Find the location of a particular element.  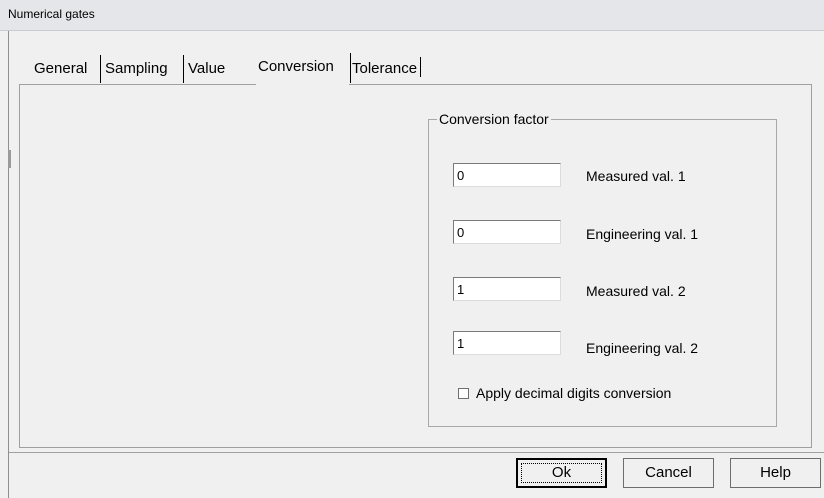

help-button: Help is located at coordinates (775, 473).